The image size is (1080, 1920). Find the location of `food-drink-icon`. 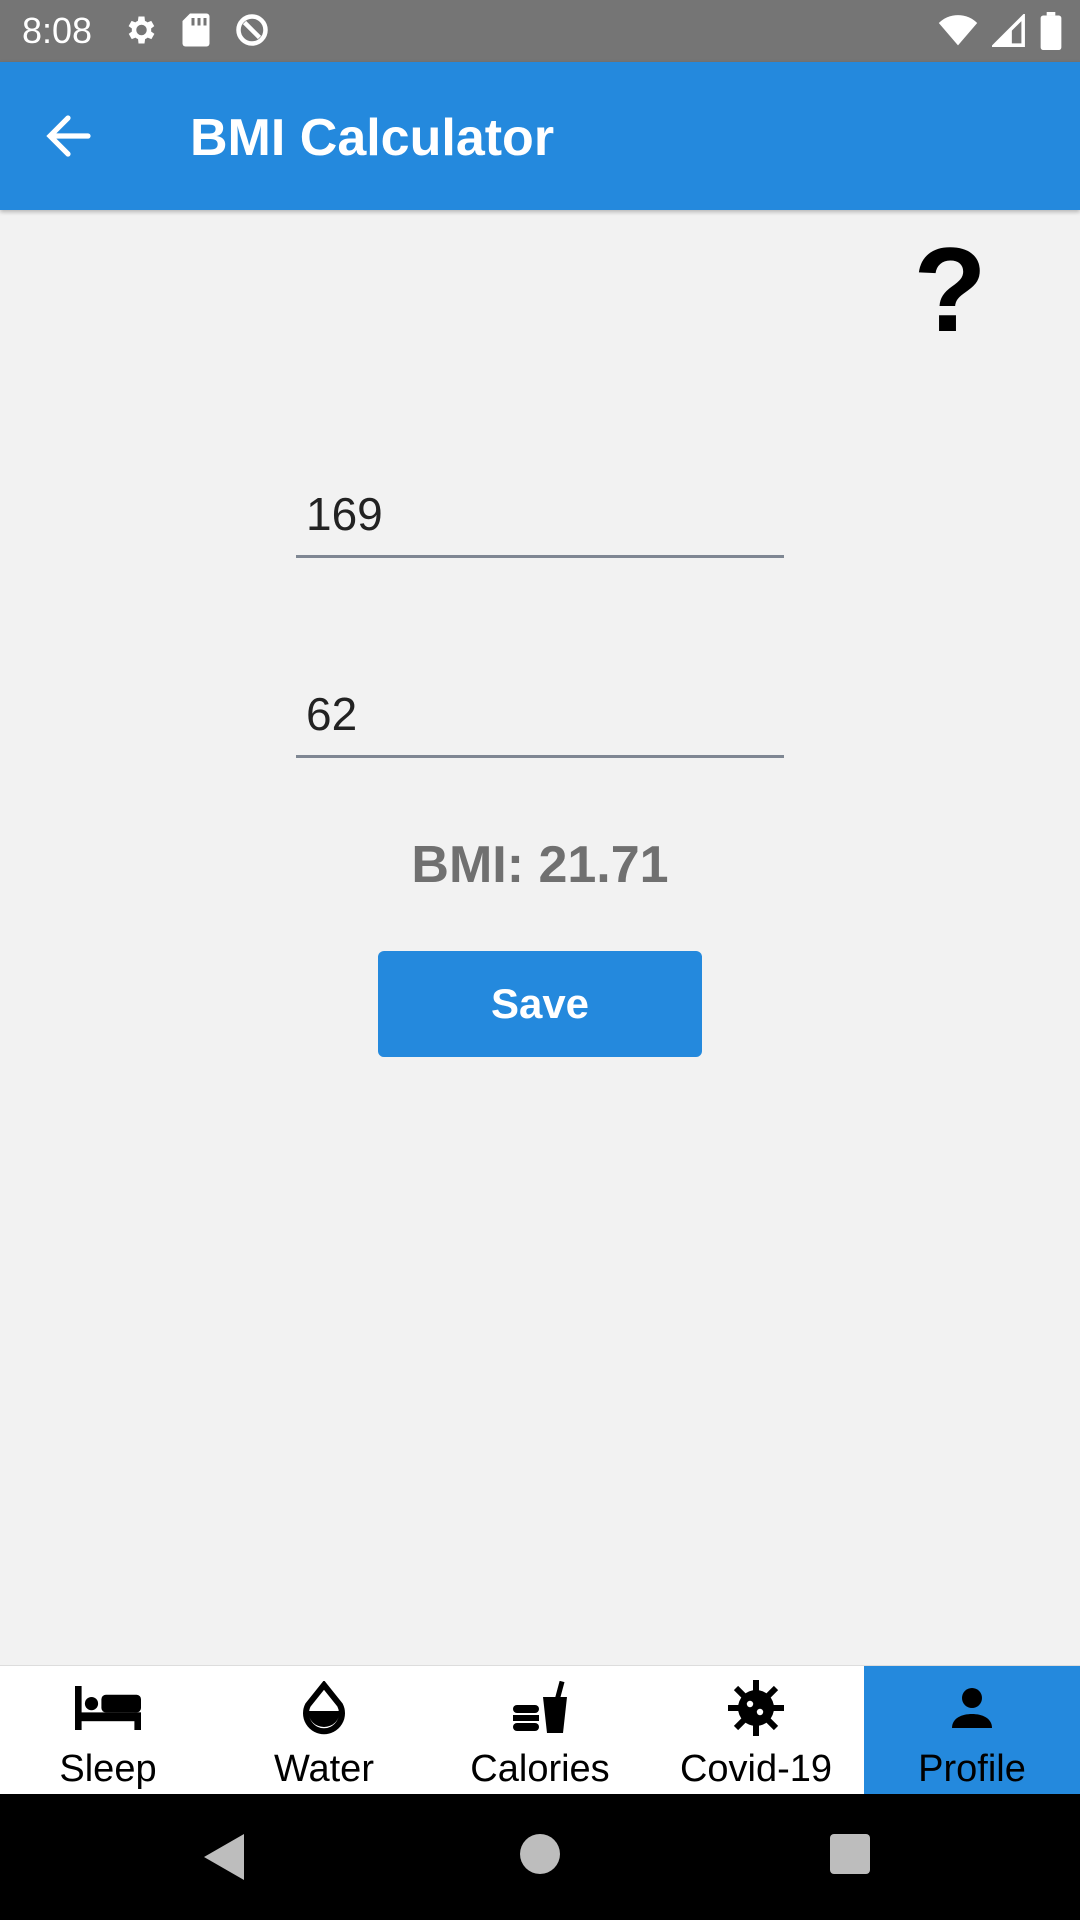

food-drink-icon is located at coordinates (540, 1708).